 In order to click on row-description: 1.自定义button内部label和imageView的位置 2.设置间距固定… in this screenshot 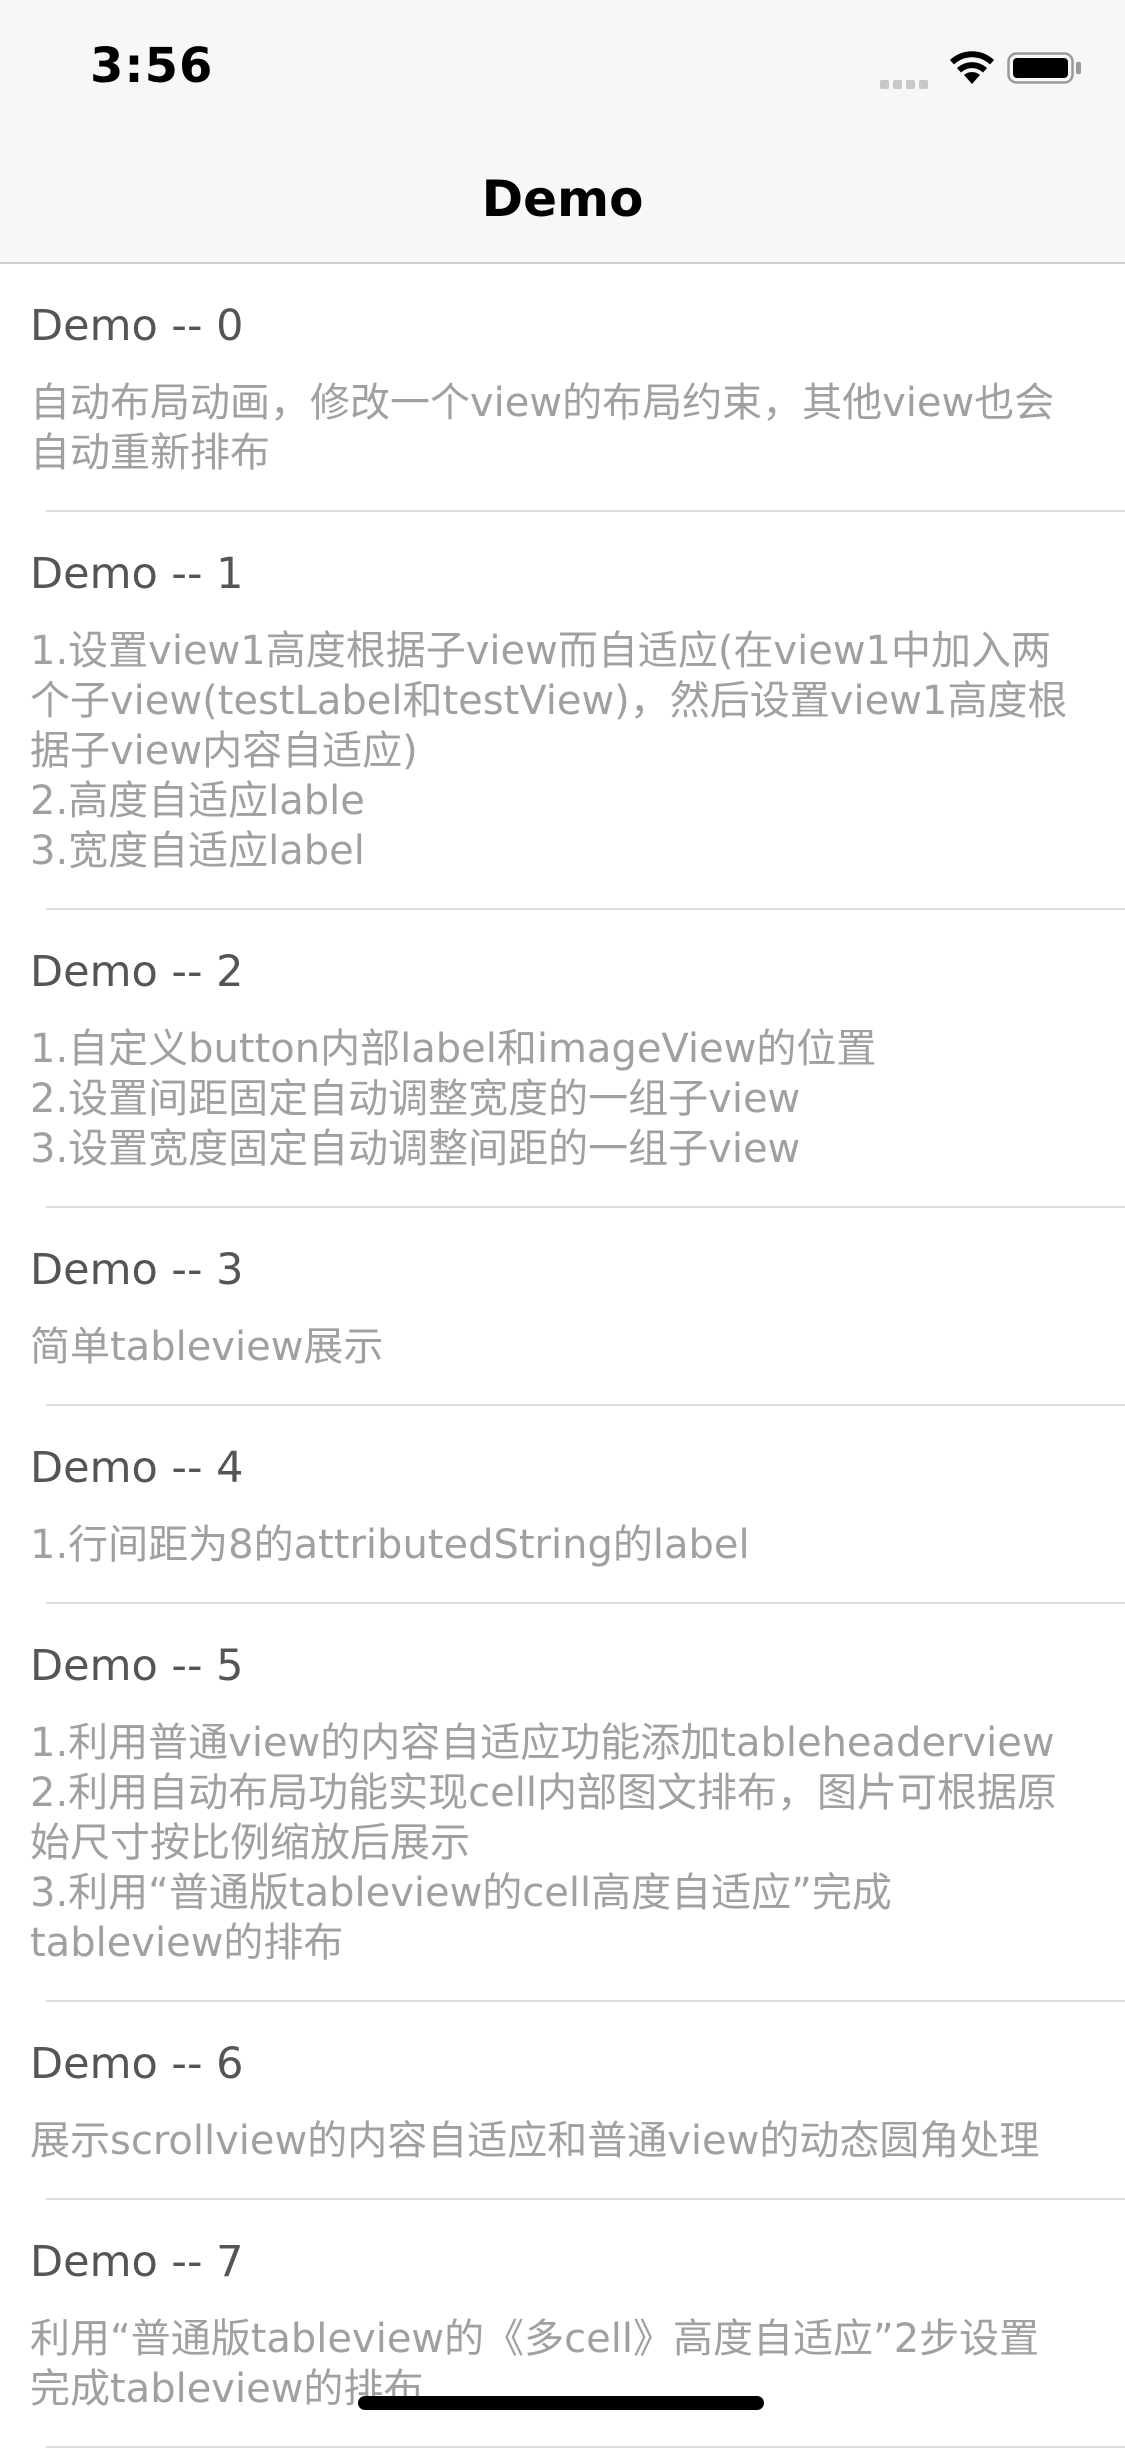, I will do `click(453, 1099)`.